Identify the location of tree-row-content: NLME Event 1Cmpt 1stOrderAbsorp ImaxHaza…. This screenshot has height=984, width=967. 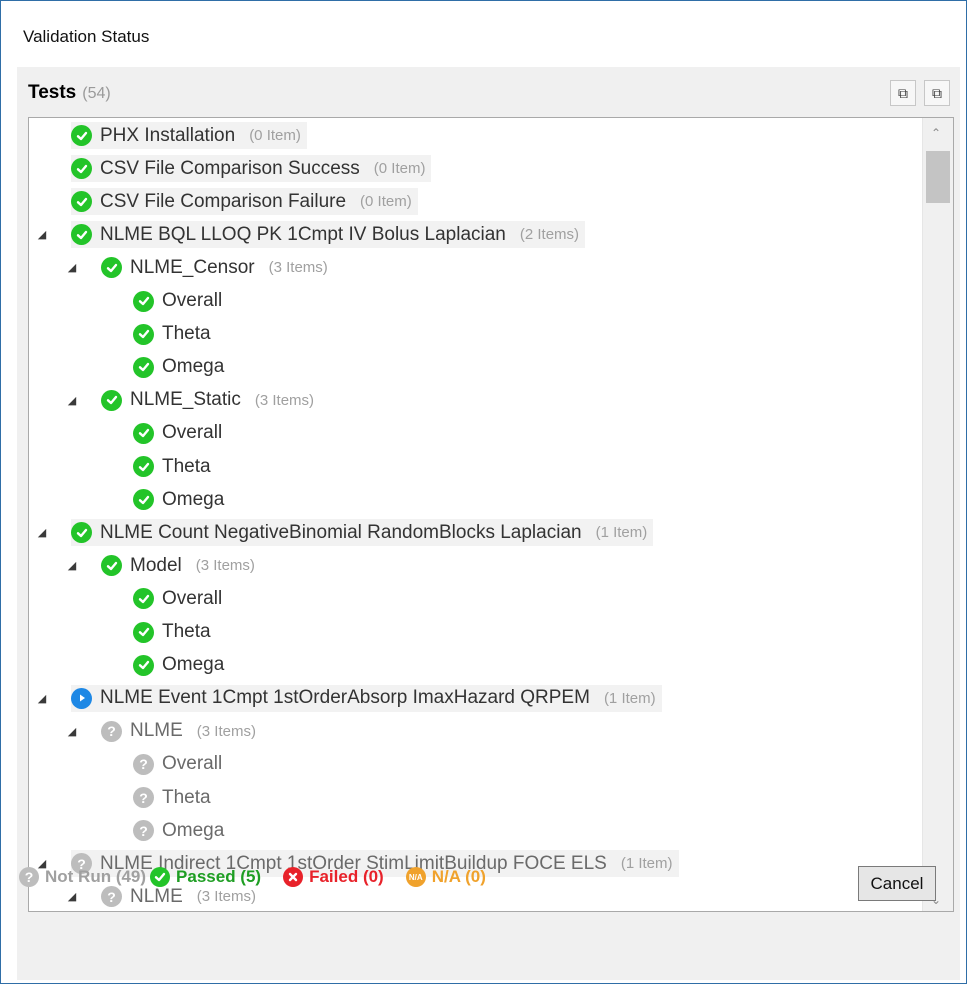
(366, 698).